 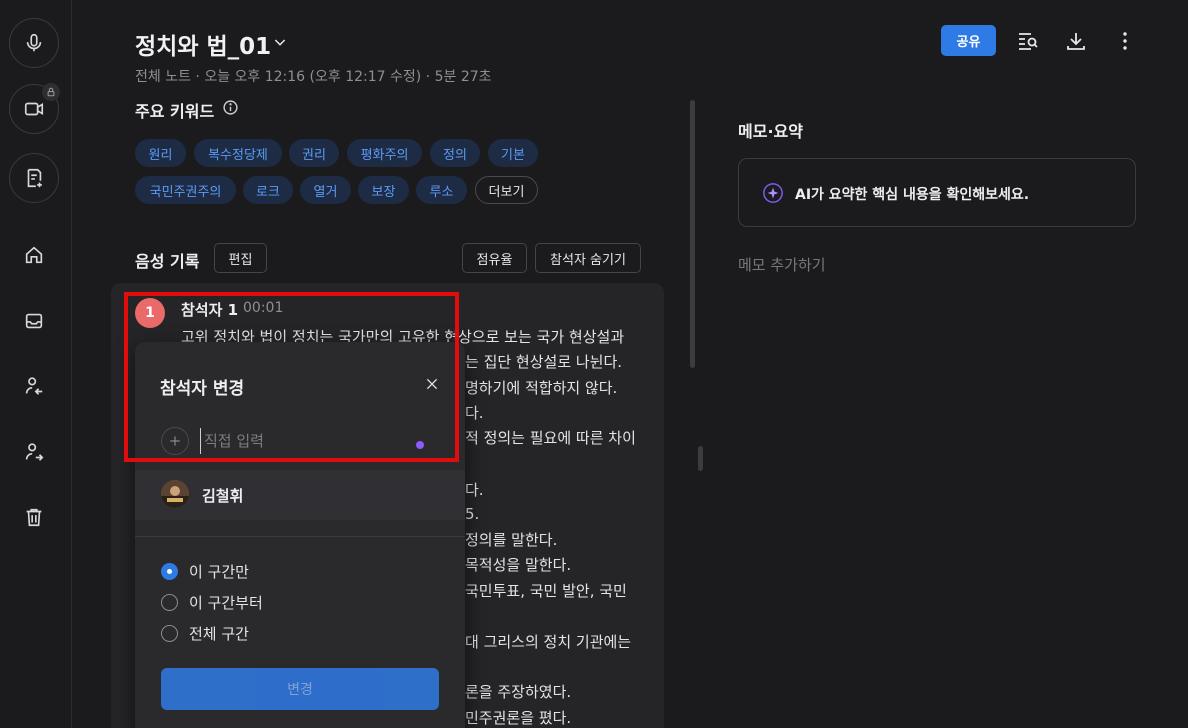 I want to click on shared-with-me-icon, so click(x=34, y=386).